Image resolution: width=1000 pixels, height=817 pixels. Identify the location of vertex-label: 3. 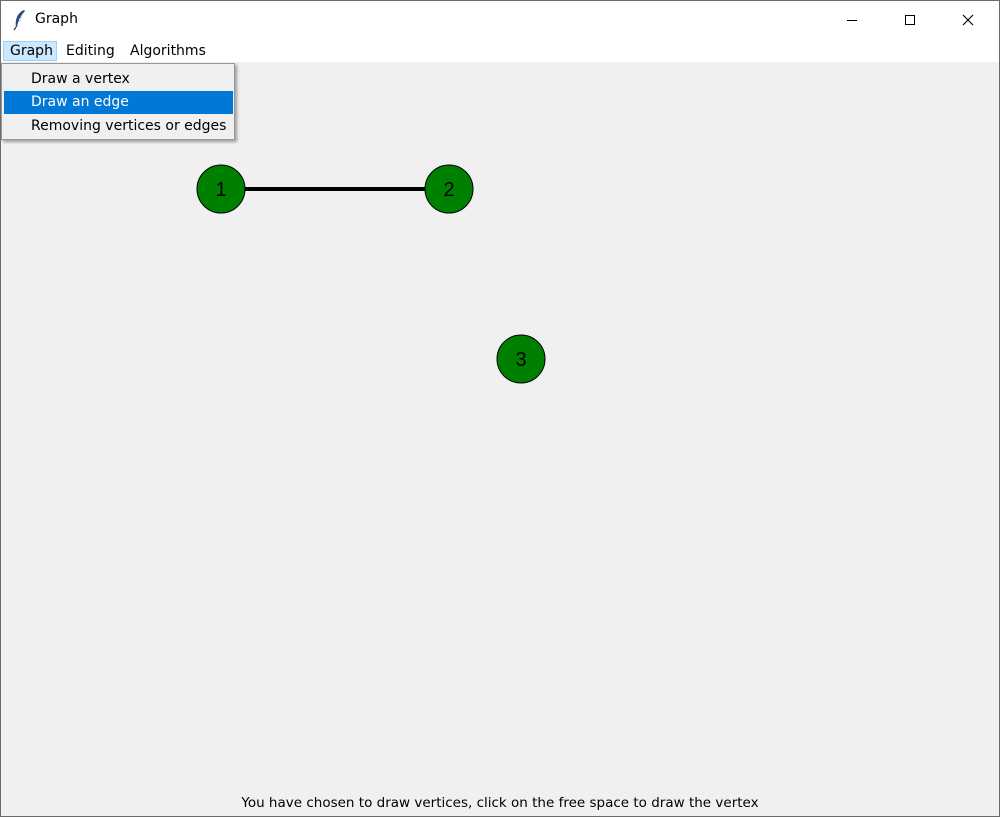
(520, 360).